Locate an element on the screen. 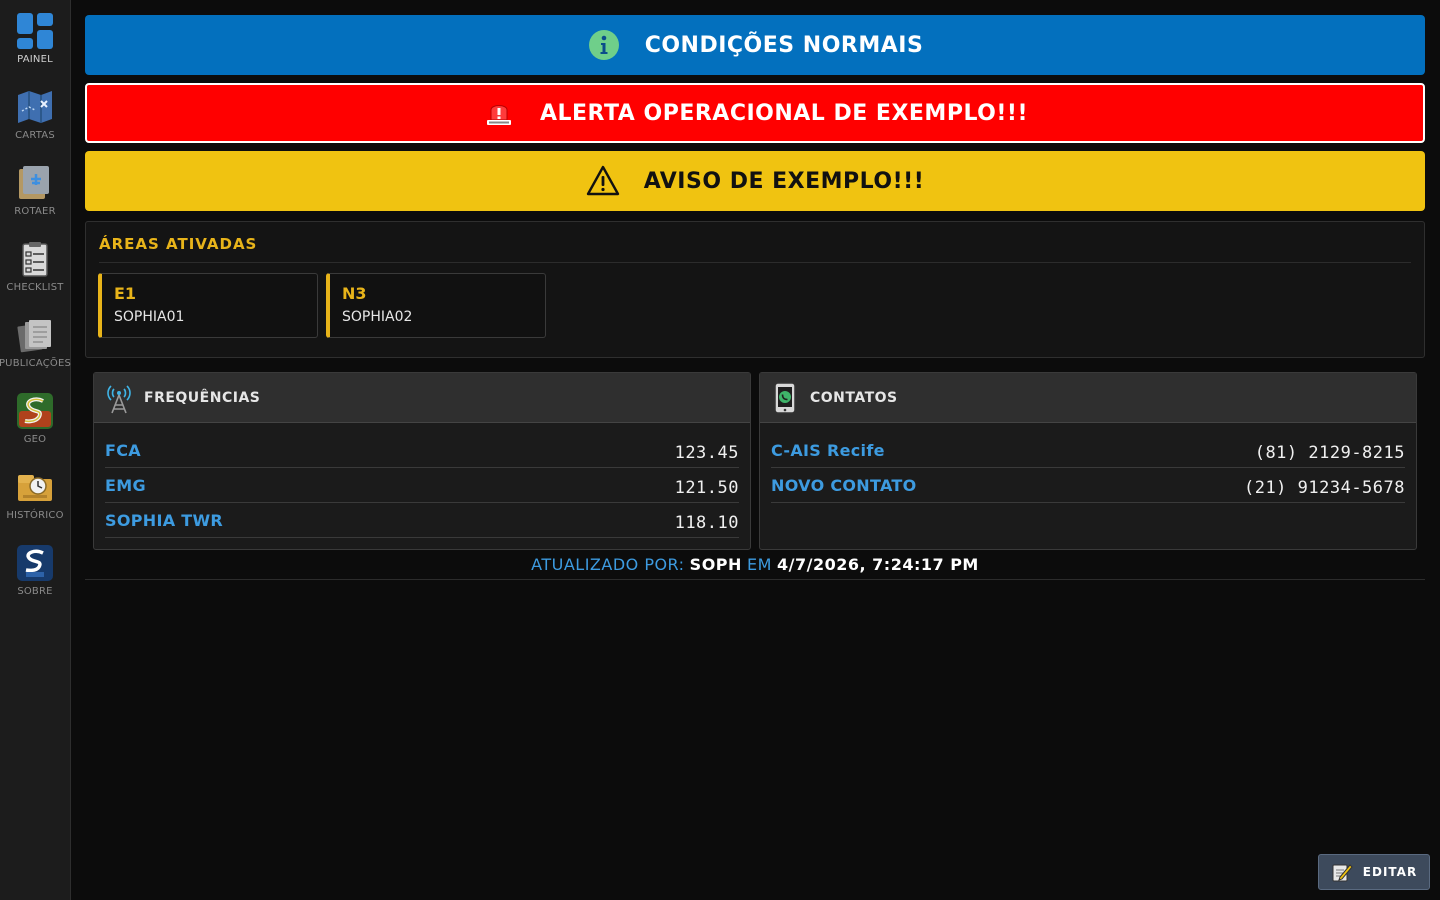 This screenshot has width=1440, height=900. geo-icon is located at coordinates (35, 411).